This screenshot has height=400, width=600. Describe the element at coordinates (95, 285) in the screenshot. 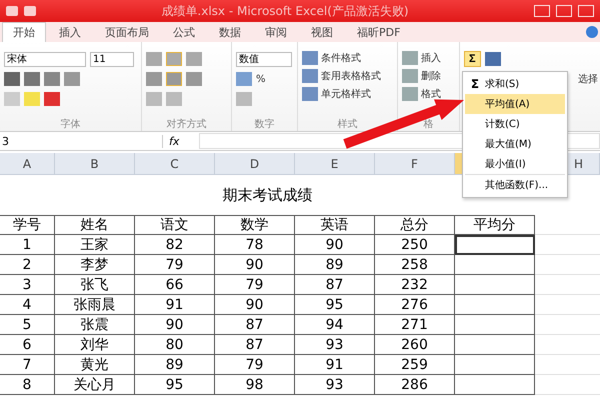

I see `table-cell: 张飞` at that location.